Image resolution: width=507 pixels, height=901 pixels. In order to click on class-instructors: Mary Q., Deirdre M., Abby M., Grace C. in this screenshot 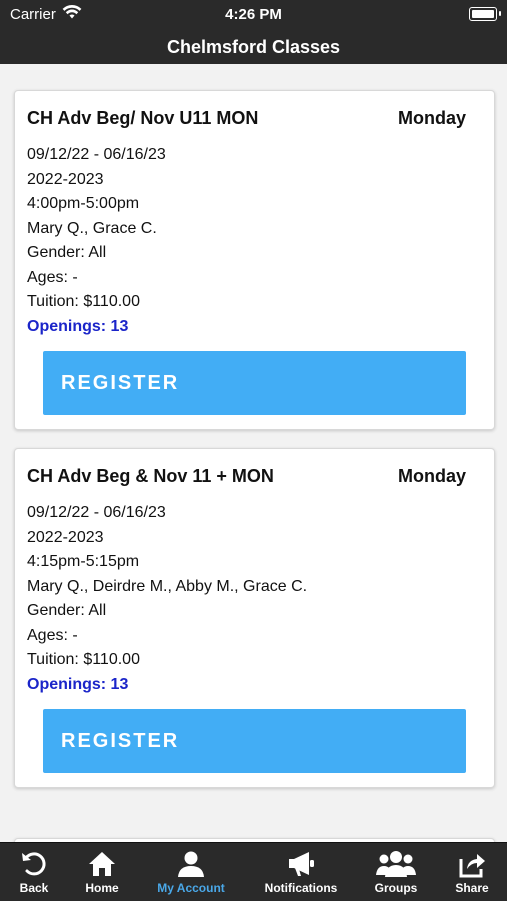, I will do `click(167, 586)`.